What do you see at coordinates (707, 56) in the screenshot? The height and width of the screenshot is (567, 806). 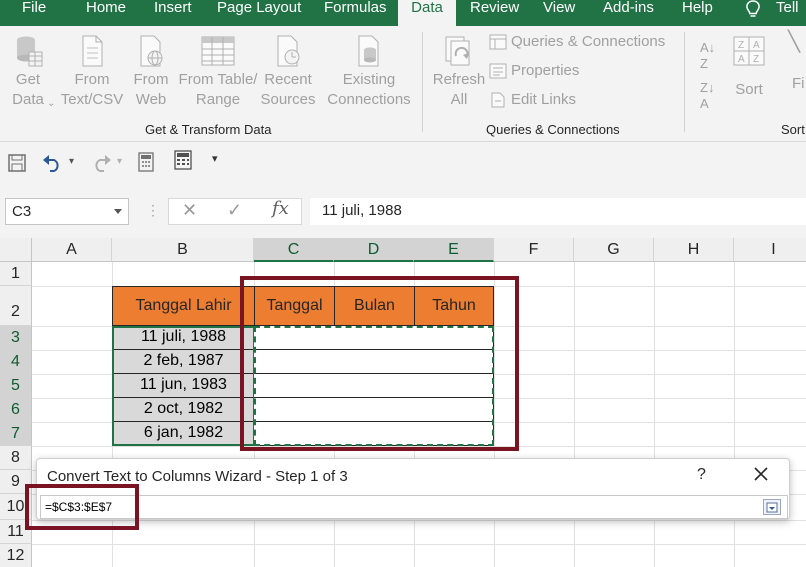 I see `sort-az-icon: A↓ Z` at bounding box center [707, 56].